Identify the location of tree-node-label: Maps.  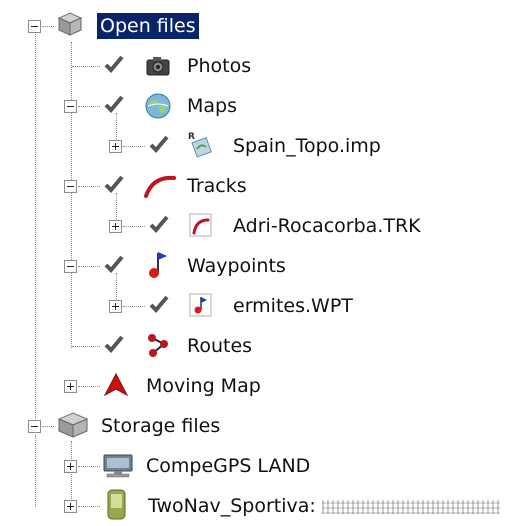
(212, 106).